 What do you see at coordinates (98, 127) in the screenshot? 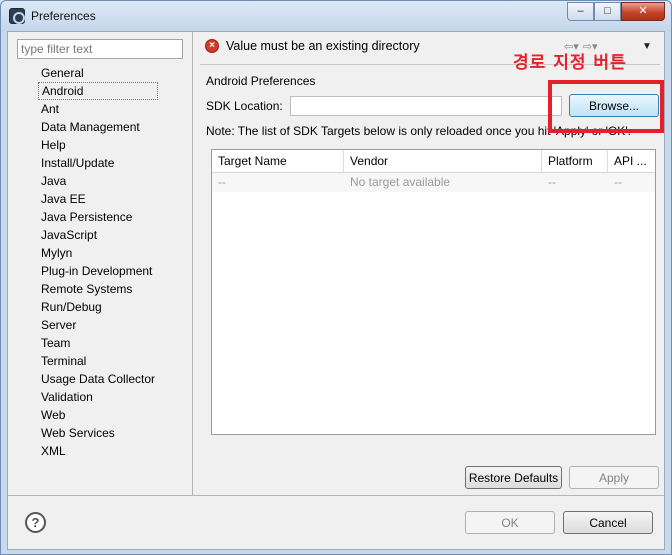
I see `tree-item-data-management: Data Management` at bounding box center [98, 127].